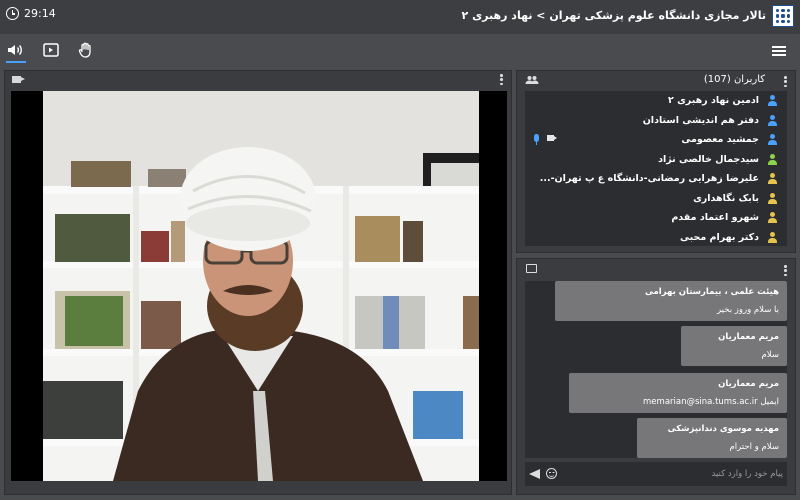 The height and width of the screenshot is (500, 800). I want to click on participant-row: دفتر هم اندیشی استادان, so click(656, 121).